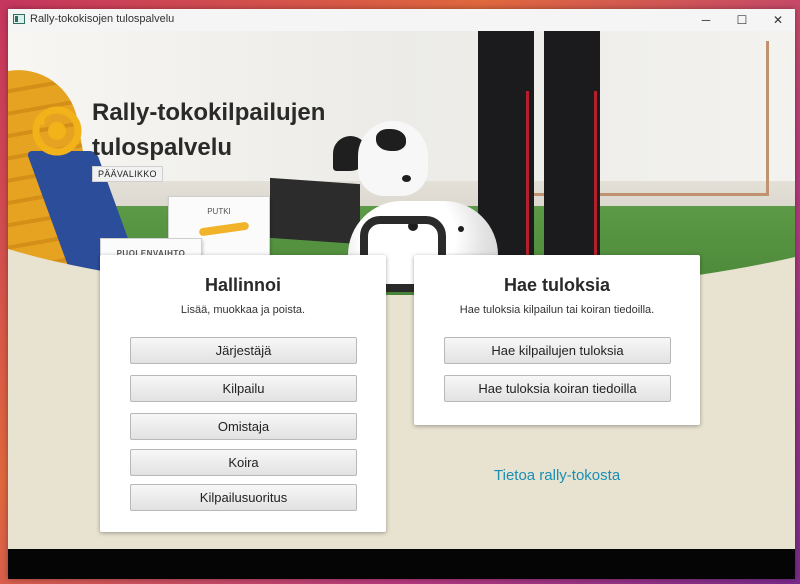  Describe the element at coordinates (557, 388) in the screenshot. I see `search-by-dog-button: Hae tuloksia koiran tiedoilla` at that location.